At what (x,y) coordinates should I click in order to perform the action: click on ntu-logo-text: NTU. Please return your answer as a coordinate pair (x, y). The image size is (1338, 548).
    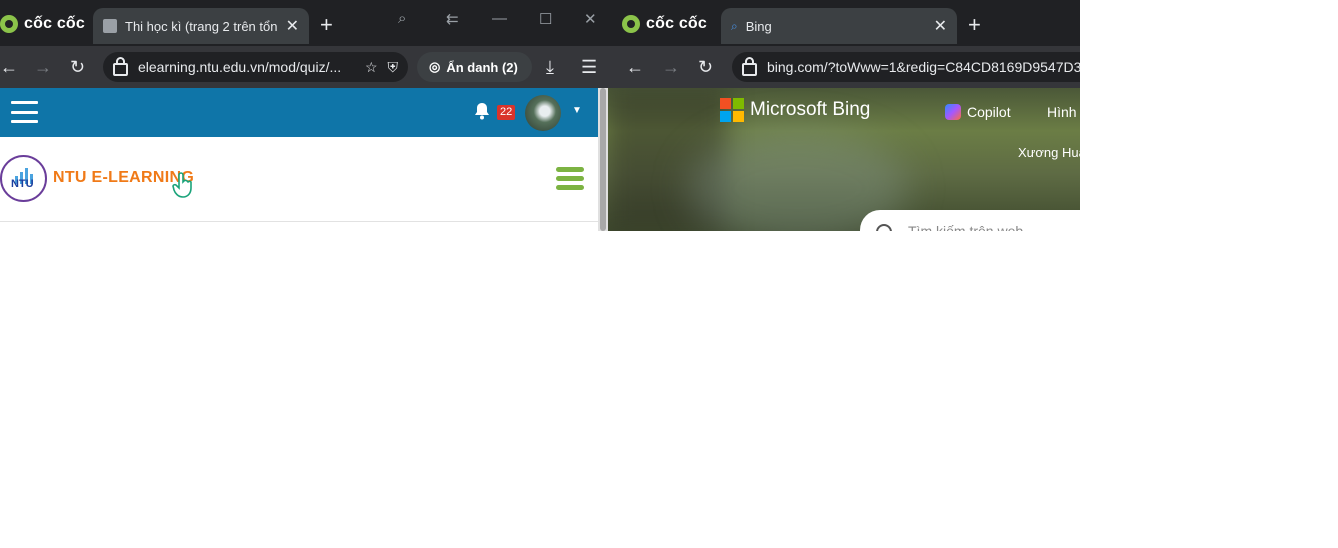
    Looking at the image, I should click on (22, 184).